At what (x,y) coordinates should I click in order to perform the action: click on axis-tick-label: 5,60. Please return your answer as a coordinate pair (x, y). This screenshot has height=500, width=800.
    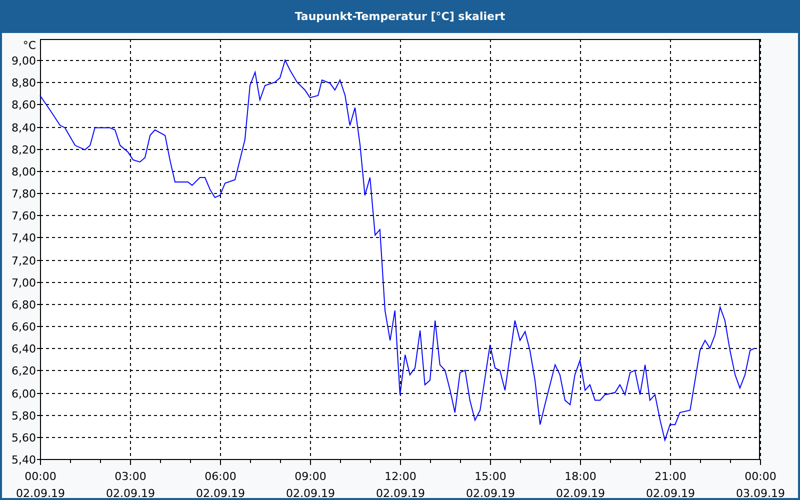
    Looking at the image, I should click on (24, 438).